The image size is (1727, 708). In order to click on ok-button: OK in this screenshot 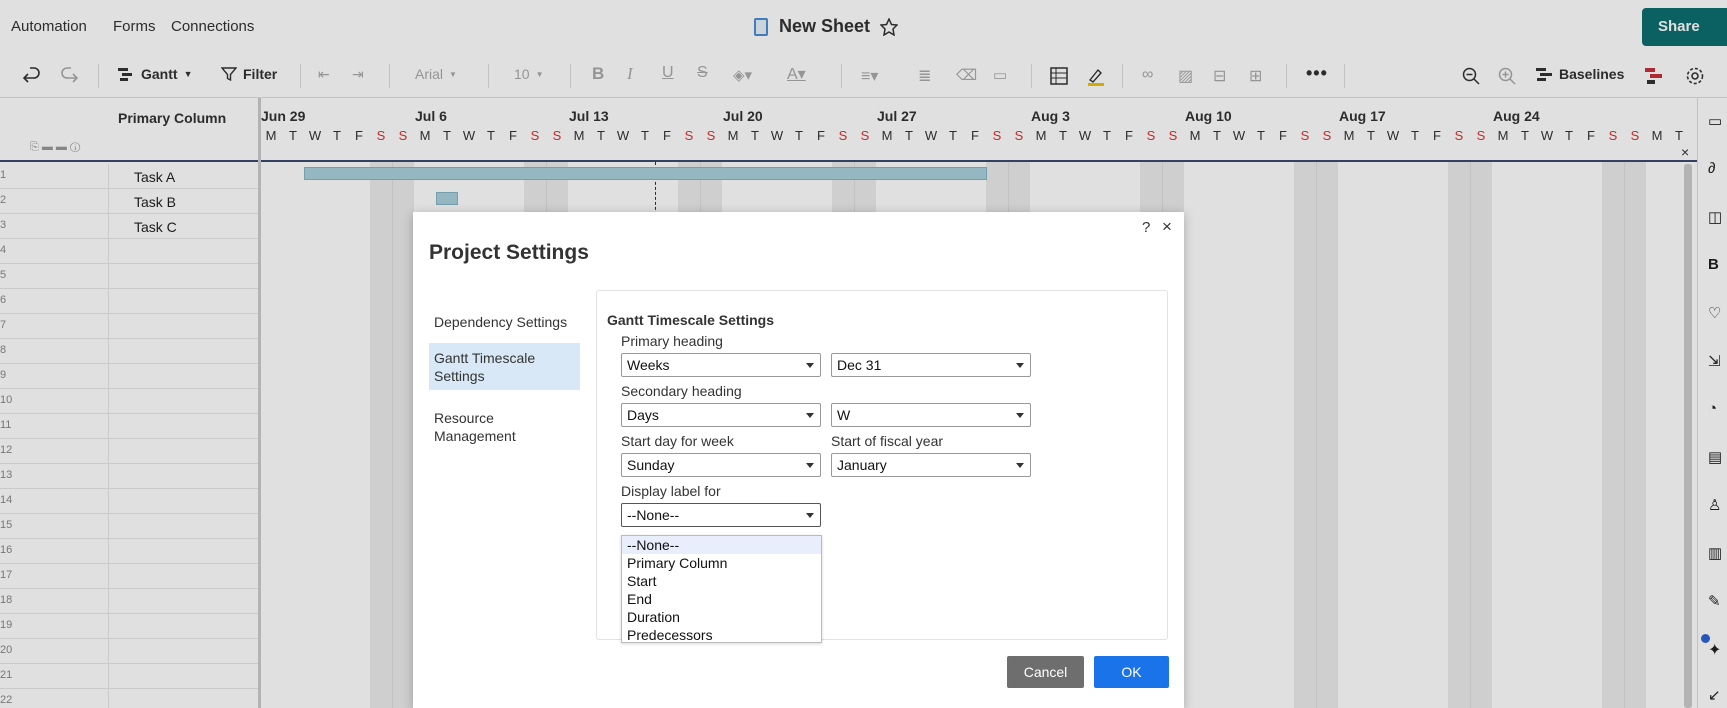, I will do `click(1131, 672)`.